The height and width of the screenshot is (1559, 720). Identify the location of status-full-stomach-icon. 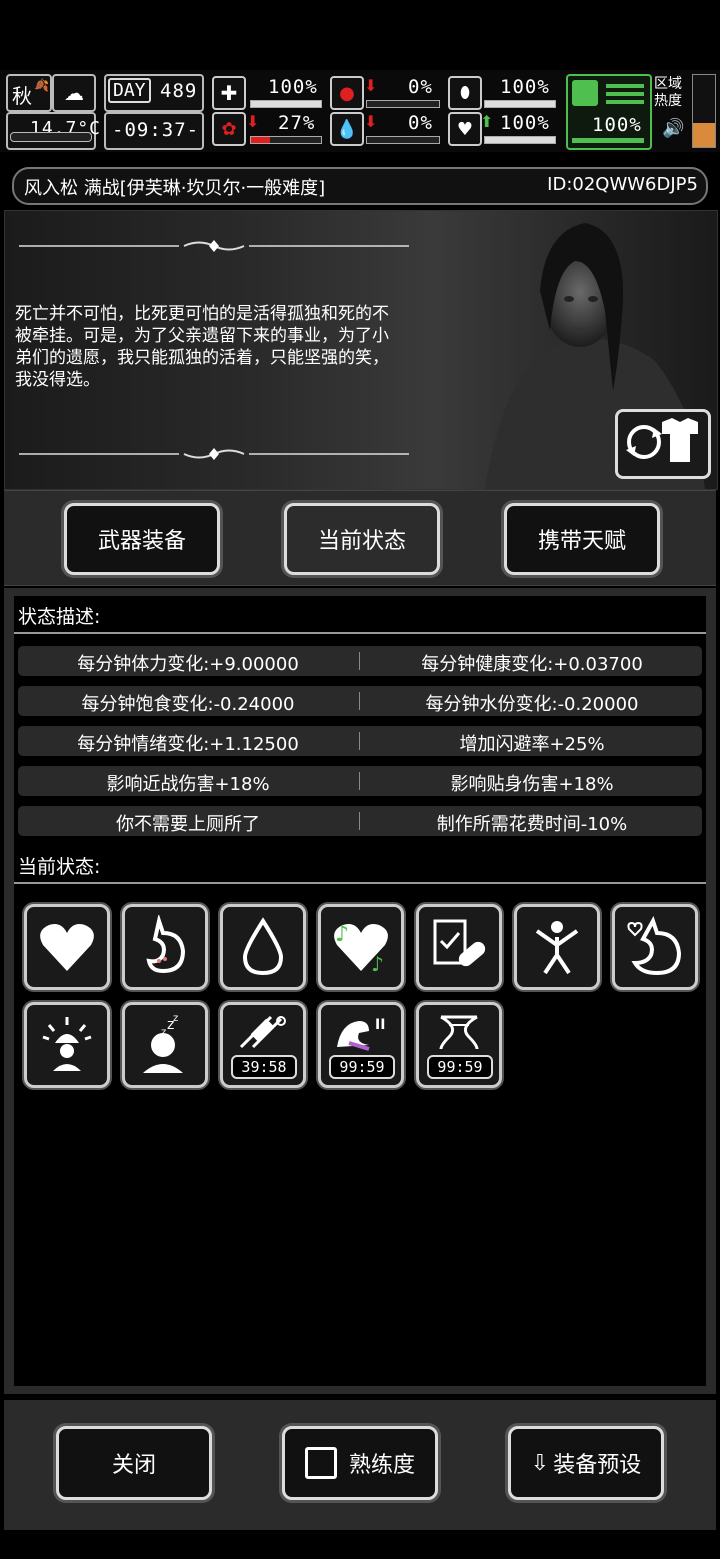
(655, 947).